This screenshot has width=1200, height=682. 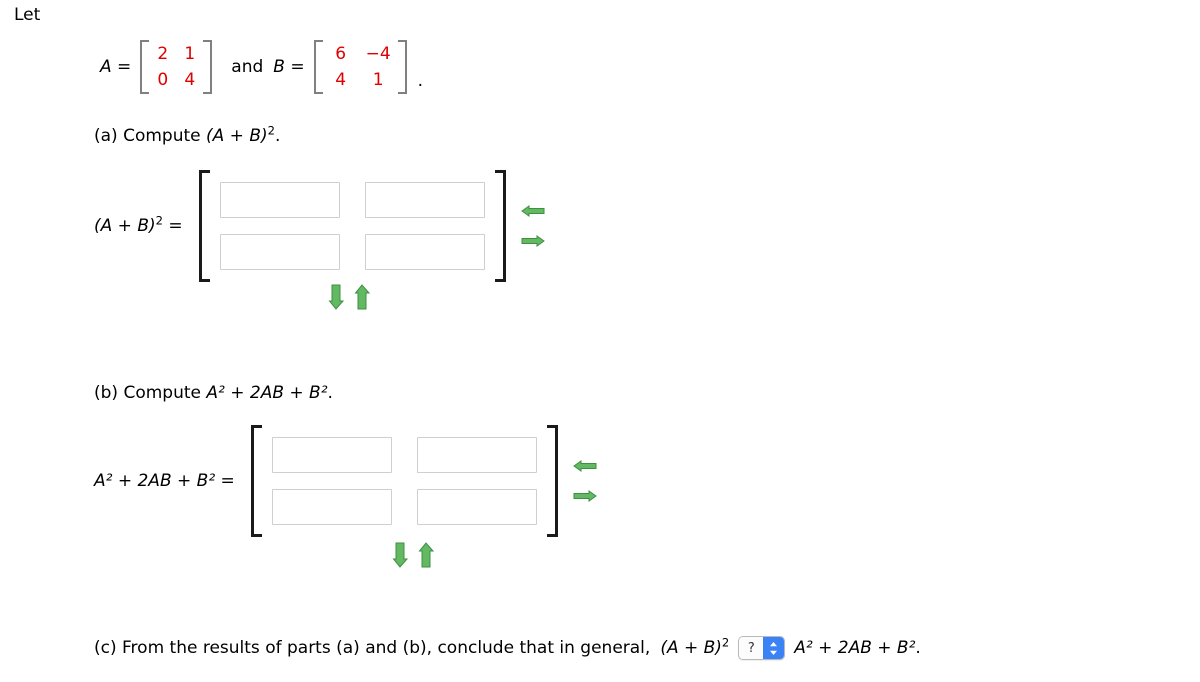 I want to click on part-a-answer-block: (A + B)2 =, so click(x=320, y=226).